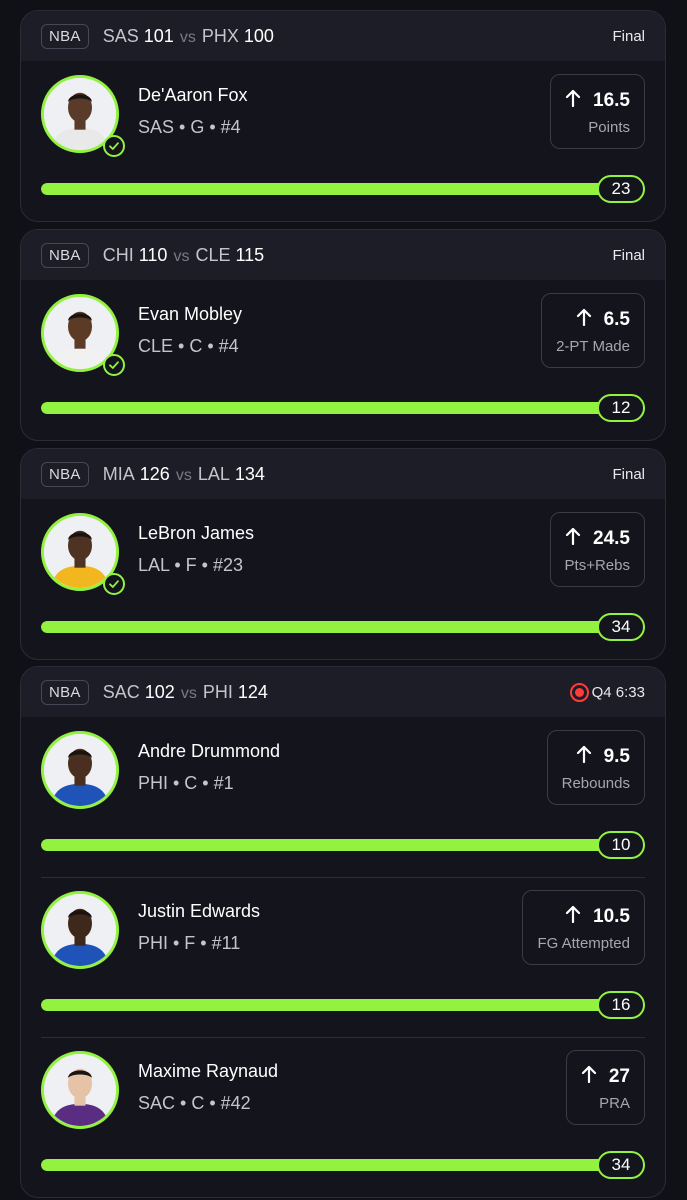  Describe the element at coordinates (343, 692) in the screenshot. I see `game-header: NBA SAC 102 vs PHI 124 Q4 6:33` at that location.